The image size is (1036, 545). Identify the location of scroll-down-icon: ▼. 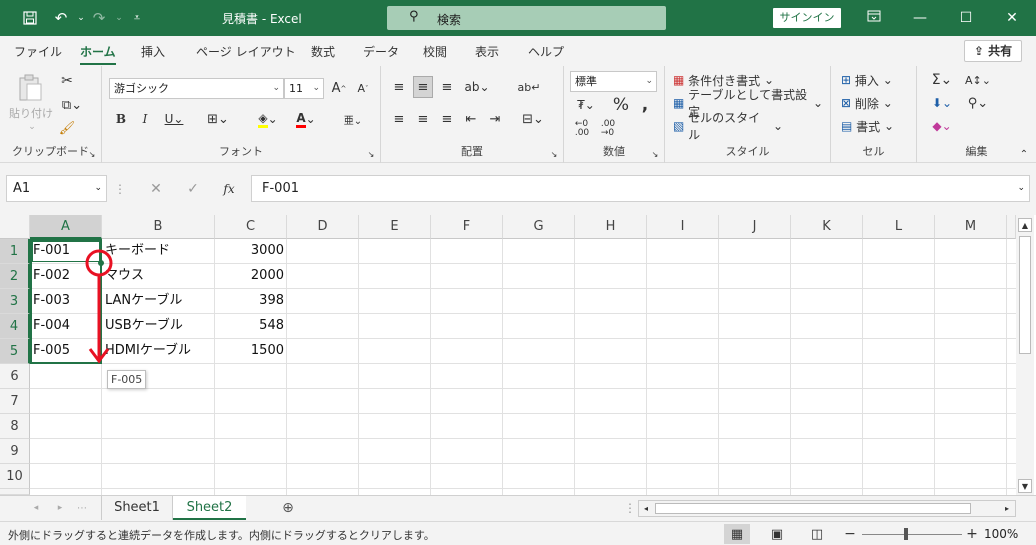
(1025, 486).